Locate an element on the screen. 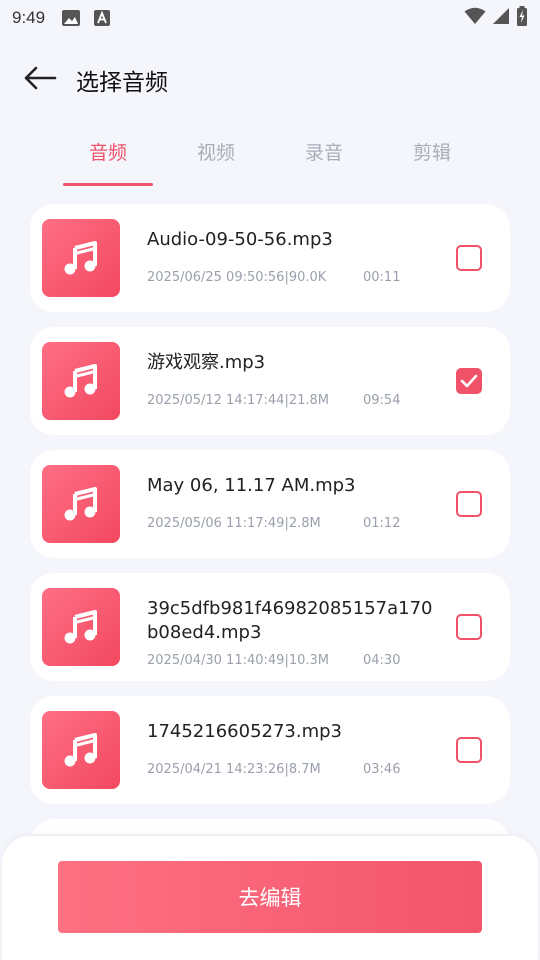 The image size is (540, 960). file-name: 39c5dfb981f46982085157a170b08ed4.mp3 is located at coordinates (290, 620).